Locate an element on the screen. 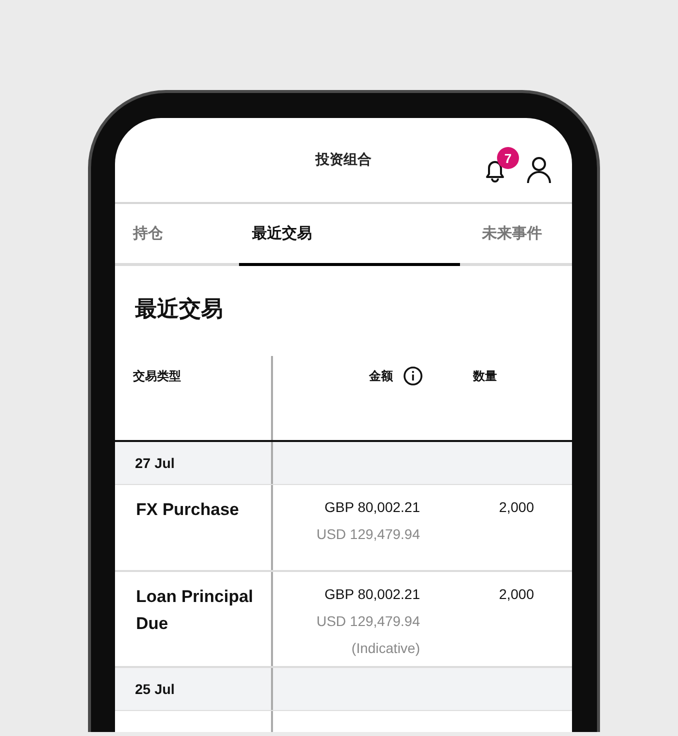  tab: 未来事件 is located at coordinates (516, 235).